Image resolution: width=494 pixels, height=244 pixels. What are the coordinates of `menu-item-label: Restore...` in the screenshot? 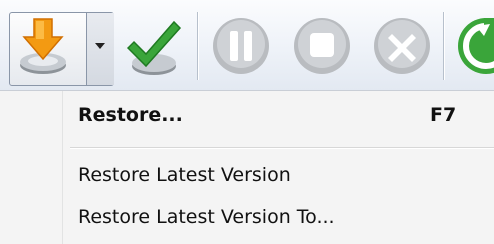 It's located at (130, 115).